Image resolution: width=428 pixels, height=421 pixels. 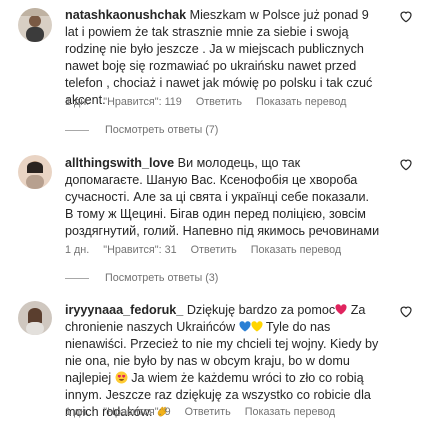 What do you see at coordinates (124, 310) in the screenshot?
I see `username: iryyynaaa_fedoruk_` at bounding box center [124, 310].